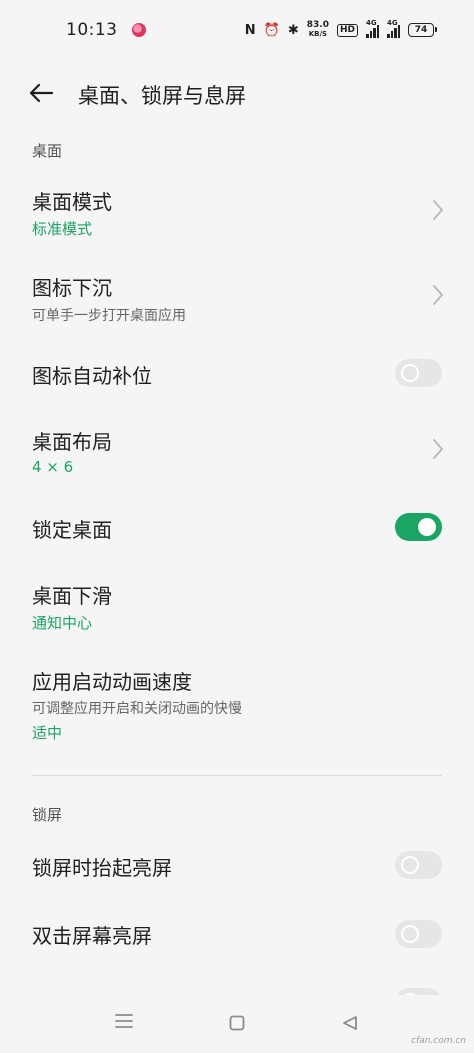 Image resolution: width=474 pixels, height=1053 pixels. Describe the element at coordinates (293, 30) in the screenshot. I see `bluetooth-icon: ✱` at that location.